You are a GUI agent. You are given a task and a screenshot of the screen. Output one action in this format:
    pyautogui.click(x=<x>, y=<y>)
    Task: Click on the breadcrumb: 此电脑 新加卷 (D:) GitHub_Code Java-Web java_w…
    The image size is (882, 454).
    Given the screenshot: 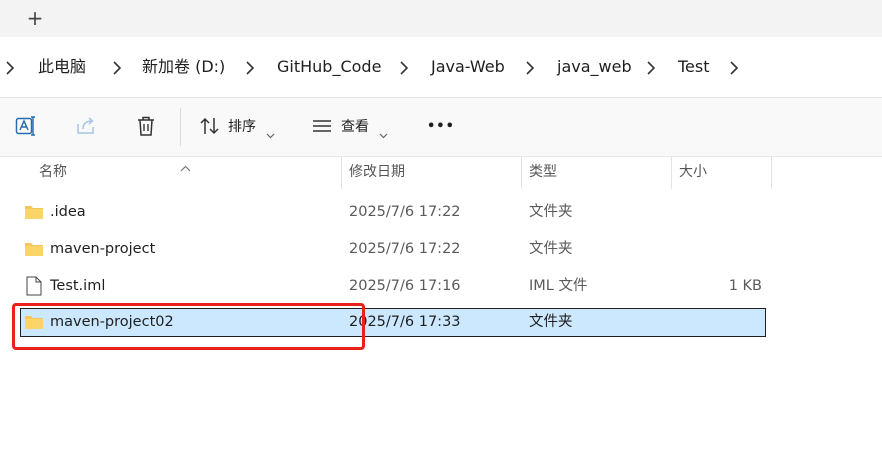 What is the action you would take?
    pyautogui.click(x=441, y=67)
    